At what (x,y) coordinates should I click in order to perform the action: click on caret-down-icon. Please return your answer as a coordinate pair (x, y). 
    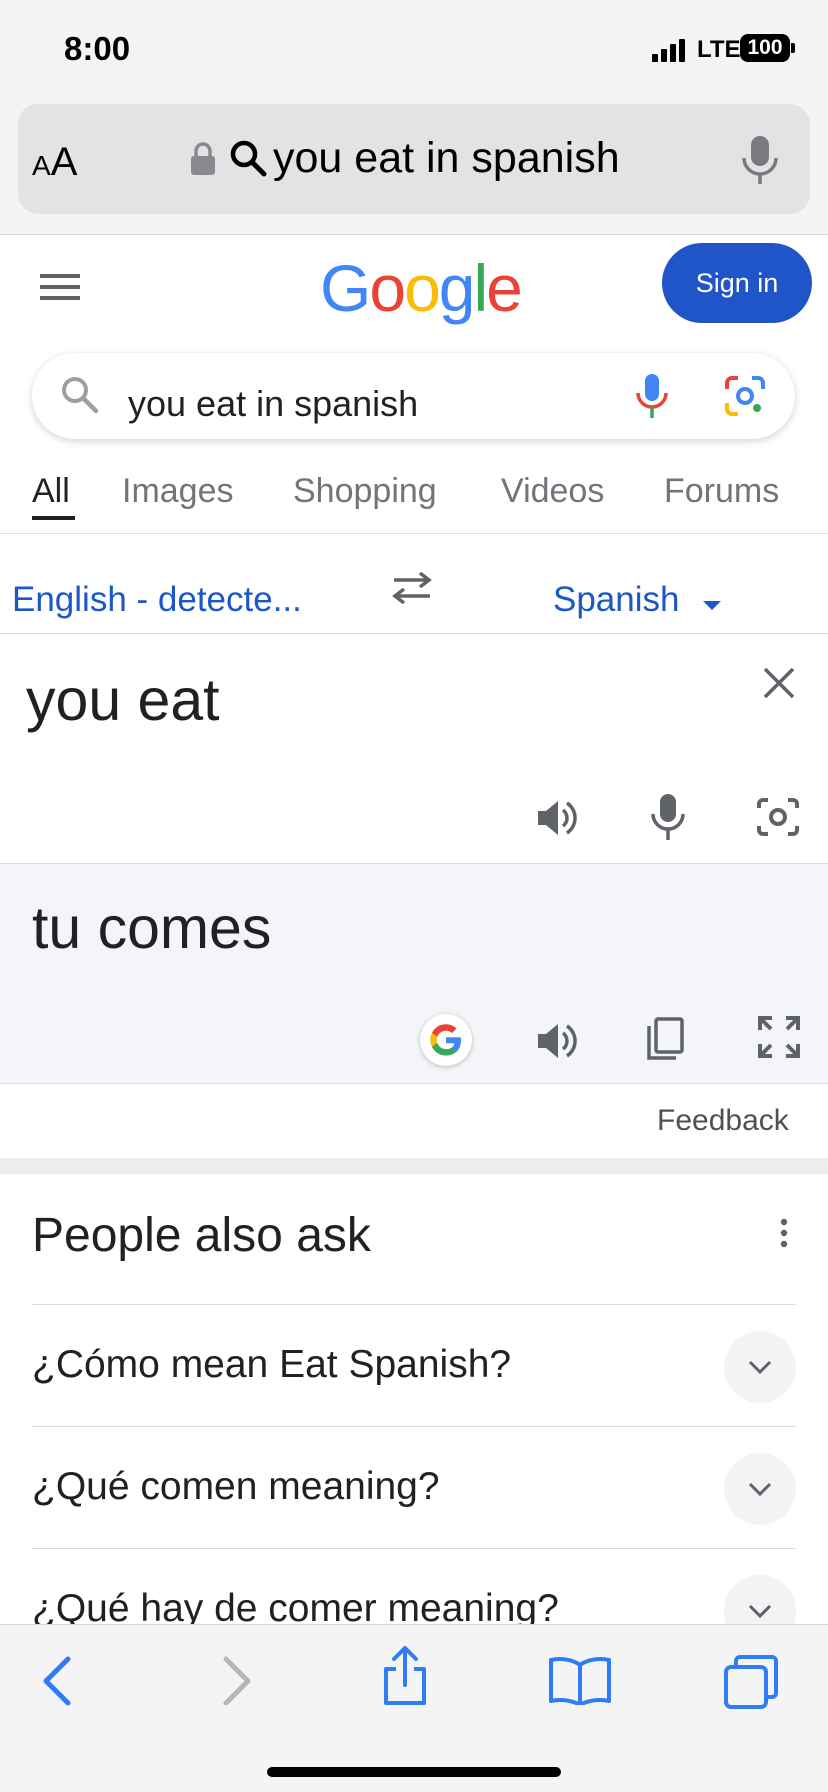
    Looking at the image, I should click on (712, 605).